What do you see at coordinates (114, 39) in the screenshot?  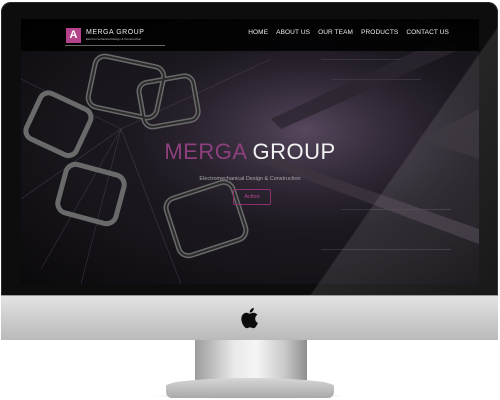 I see `brand-tagline: Electromechanical Design & Construction` at bounding box center [114, 39].